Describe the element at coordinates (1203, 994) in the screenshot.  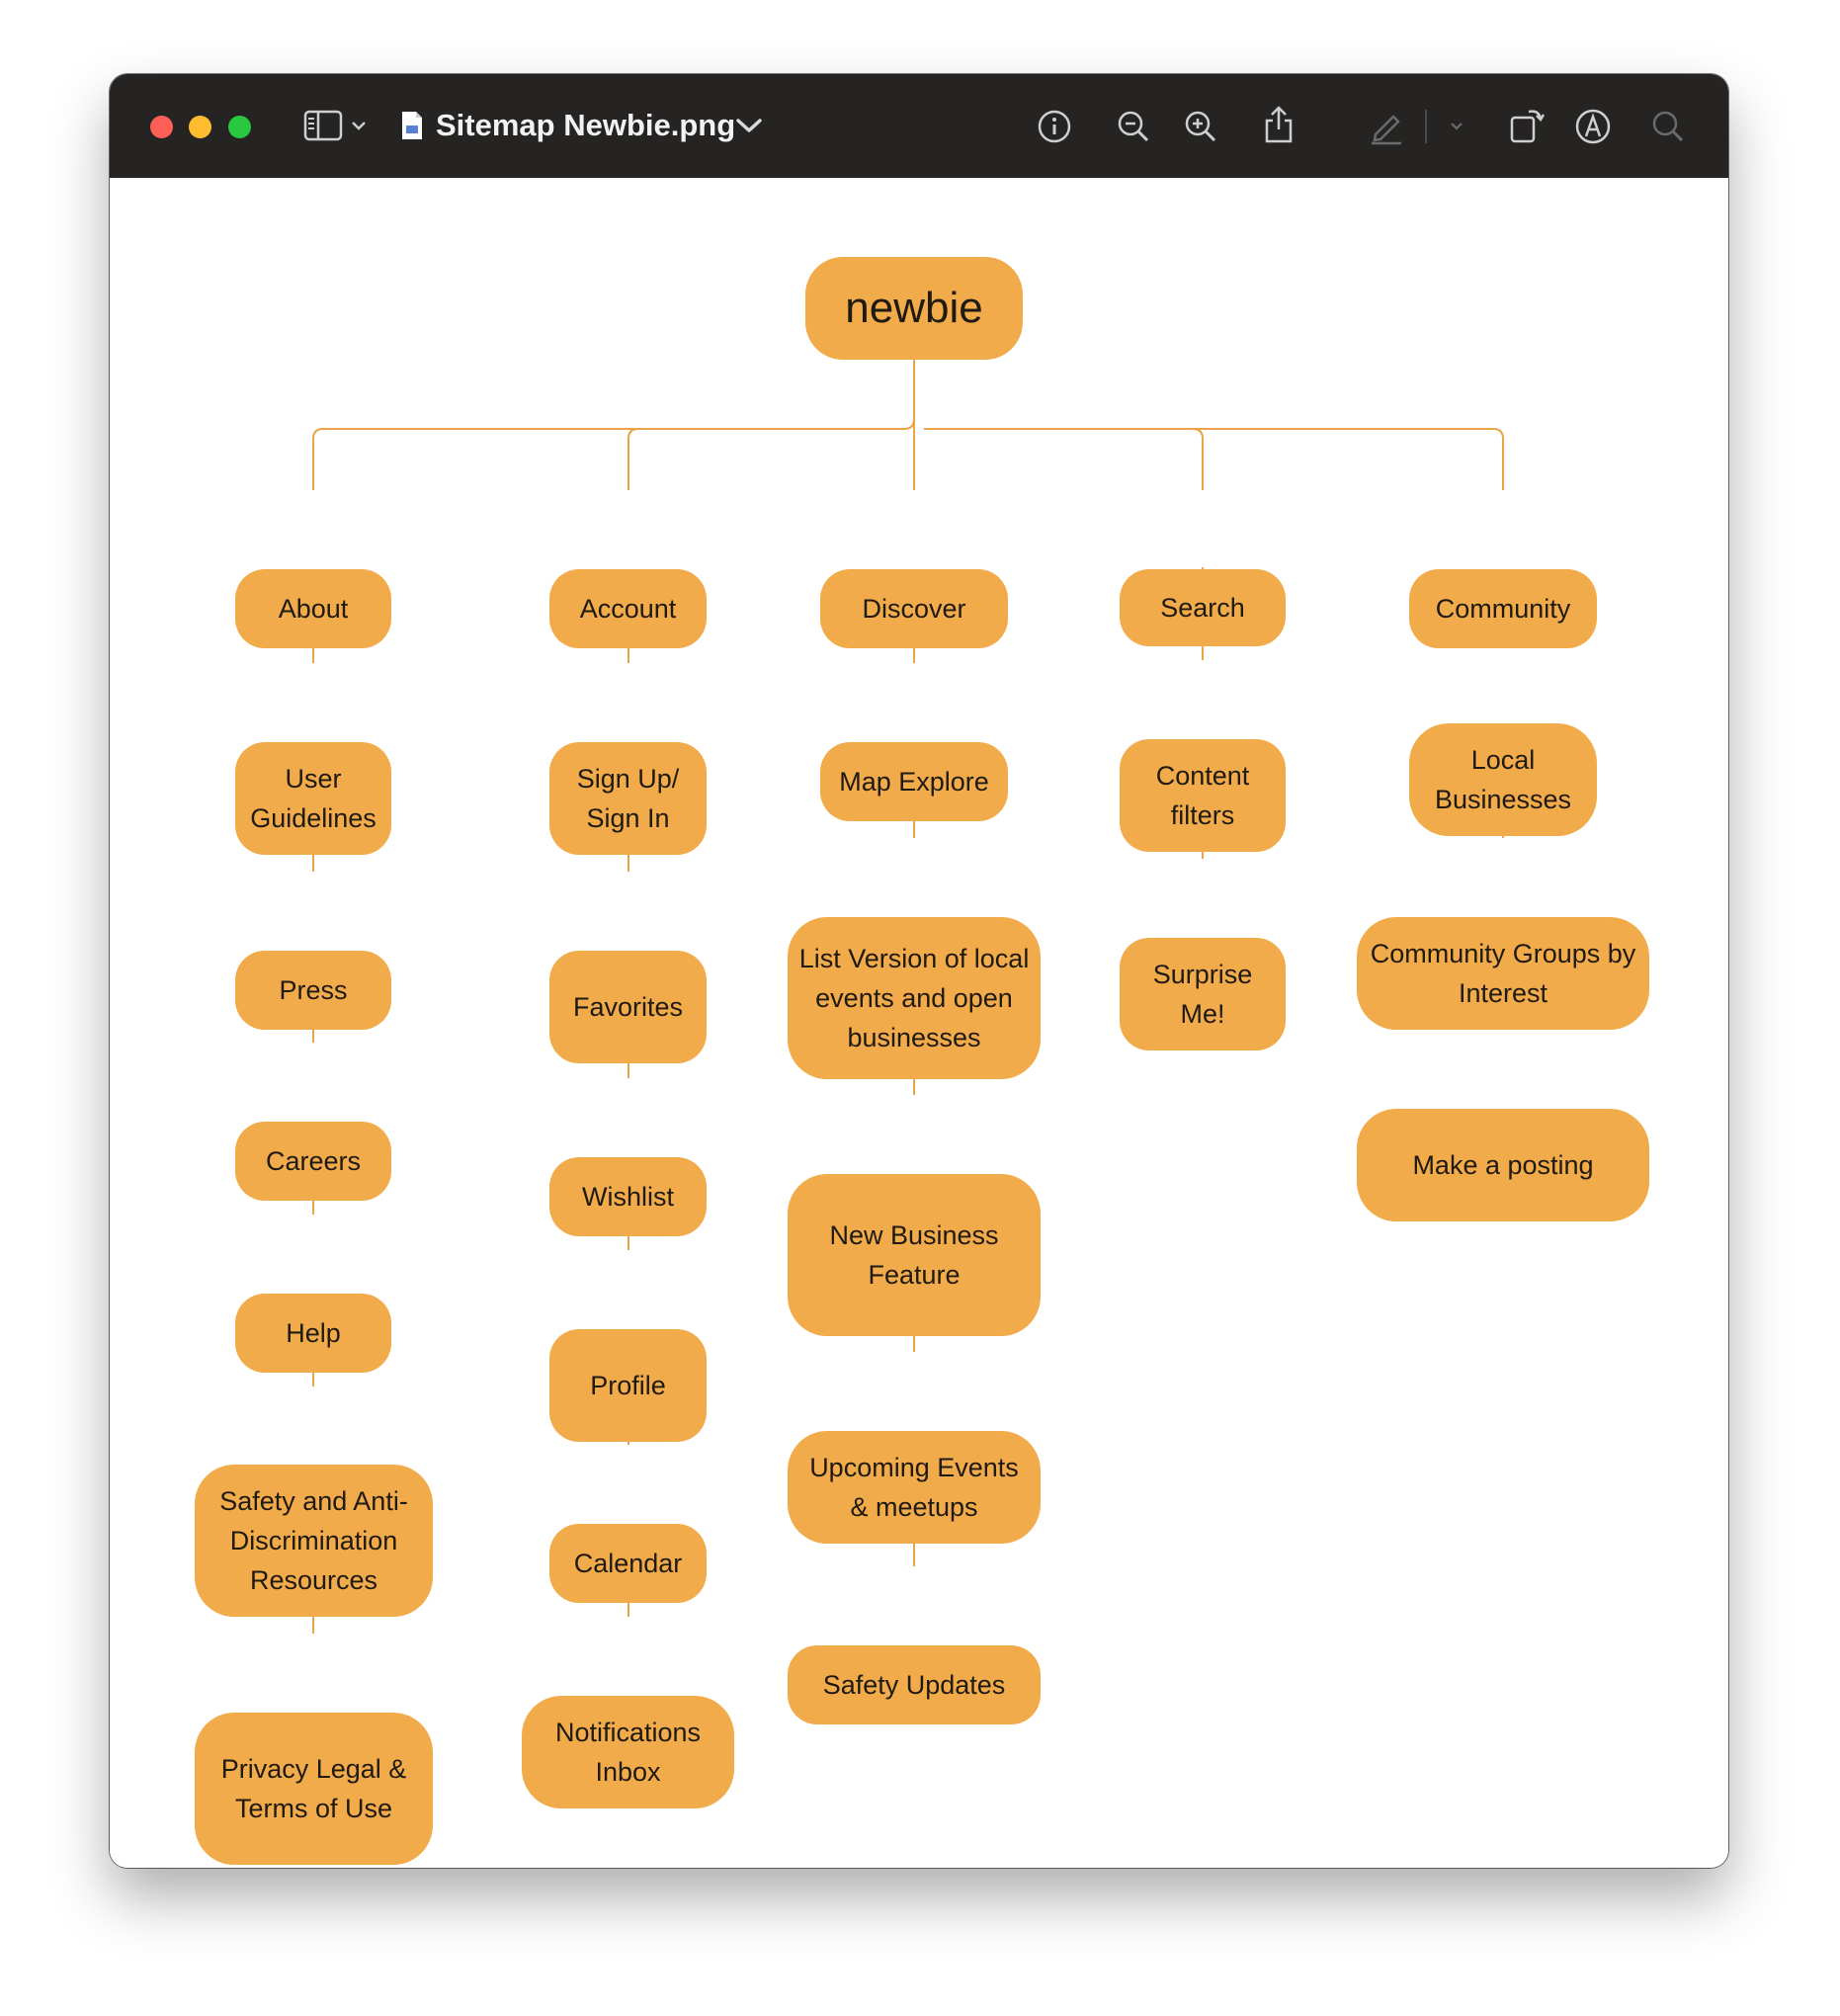
I see `node-surprise-me: Surprise Me!` at that location.